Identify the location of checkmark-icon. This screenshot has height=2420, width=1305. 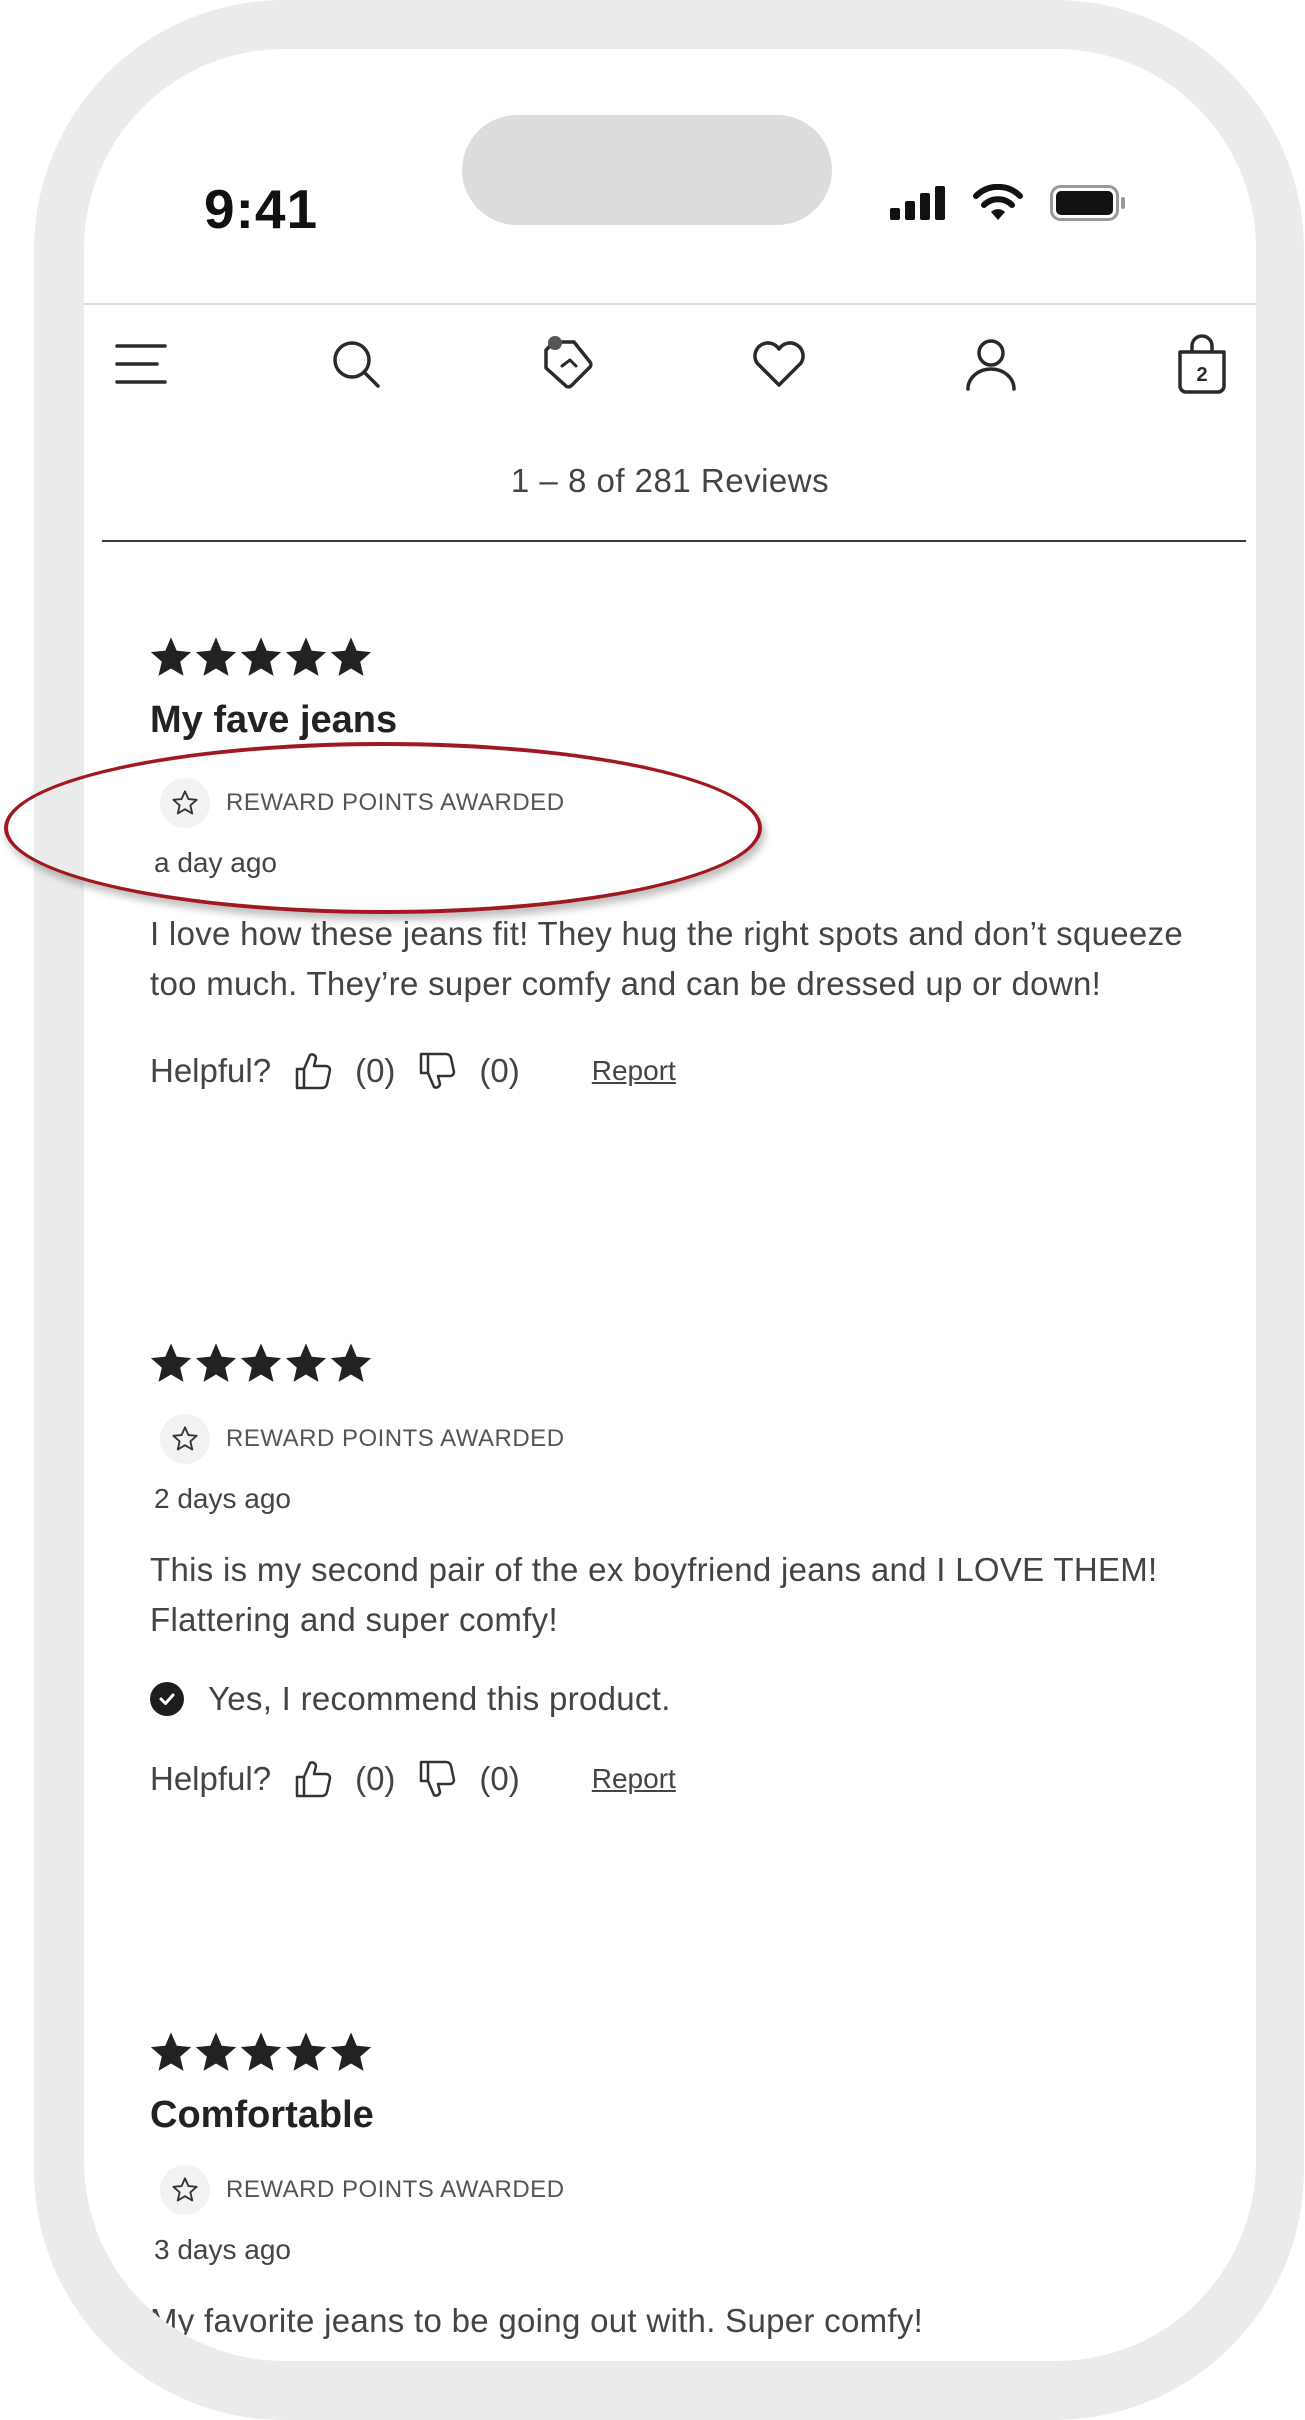
(167, 1699).